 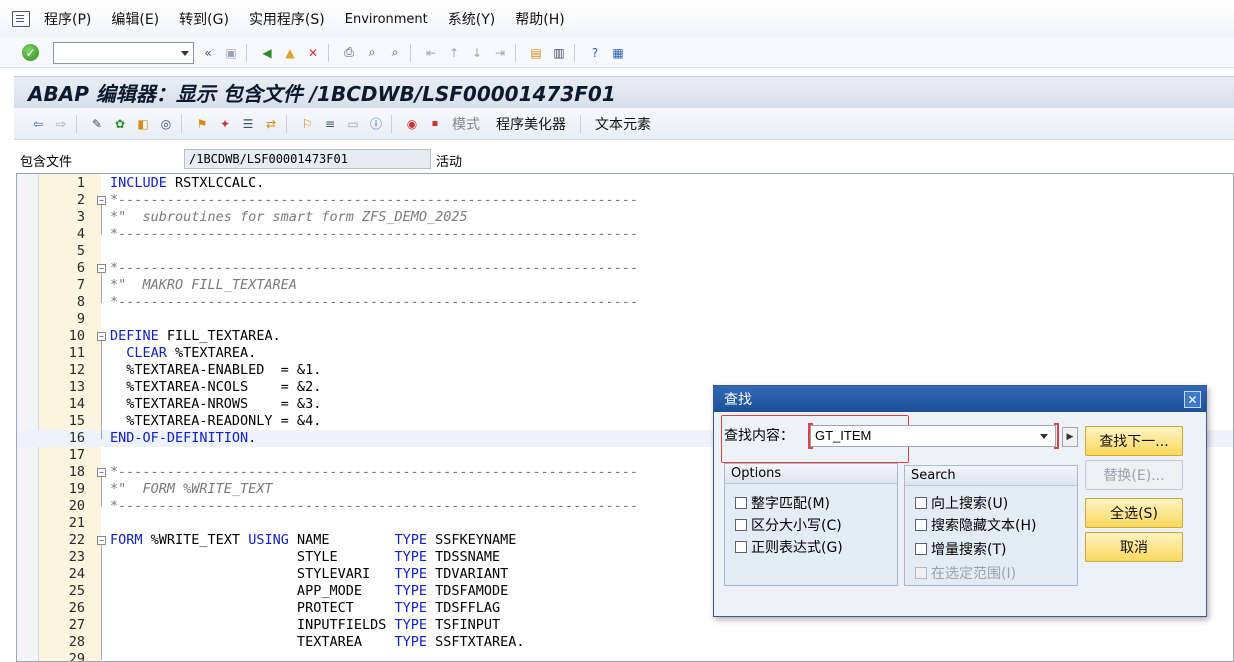 I want to click on mode-button: 模式, so click(x=466, y=124).